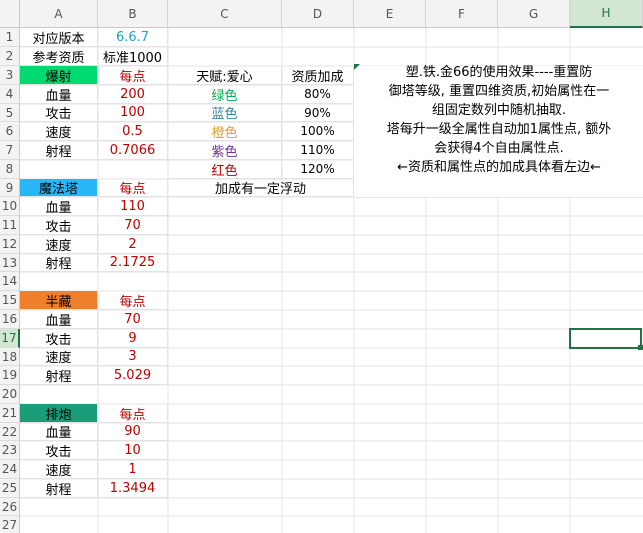 This screenshot has height=533, width=643. What do you see at coordinates (133, 113) in the screenshot?
I see `cell-stat-value: 100` at bounding box center [133, 113].